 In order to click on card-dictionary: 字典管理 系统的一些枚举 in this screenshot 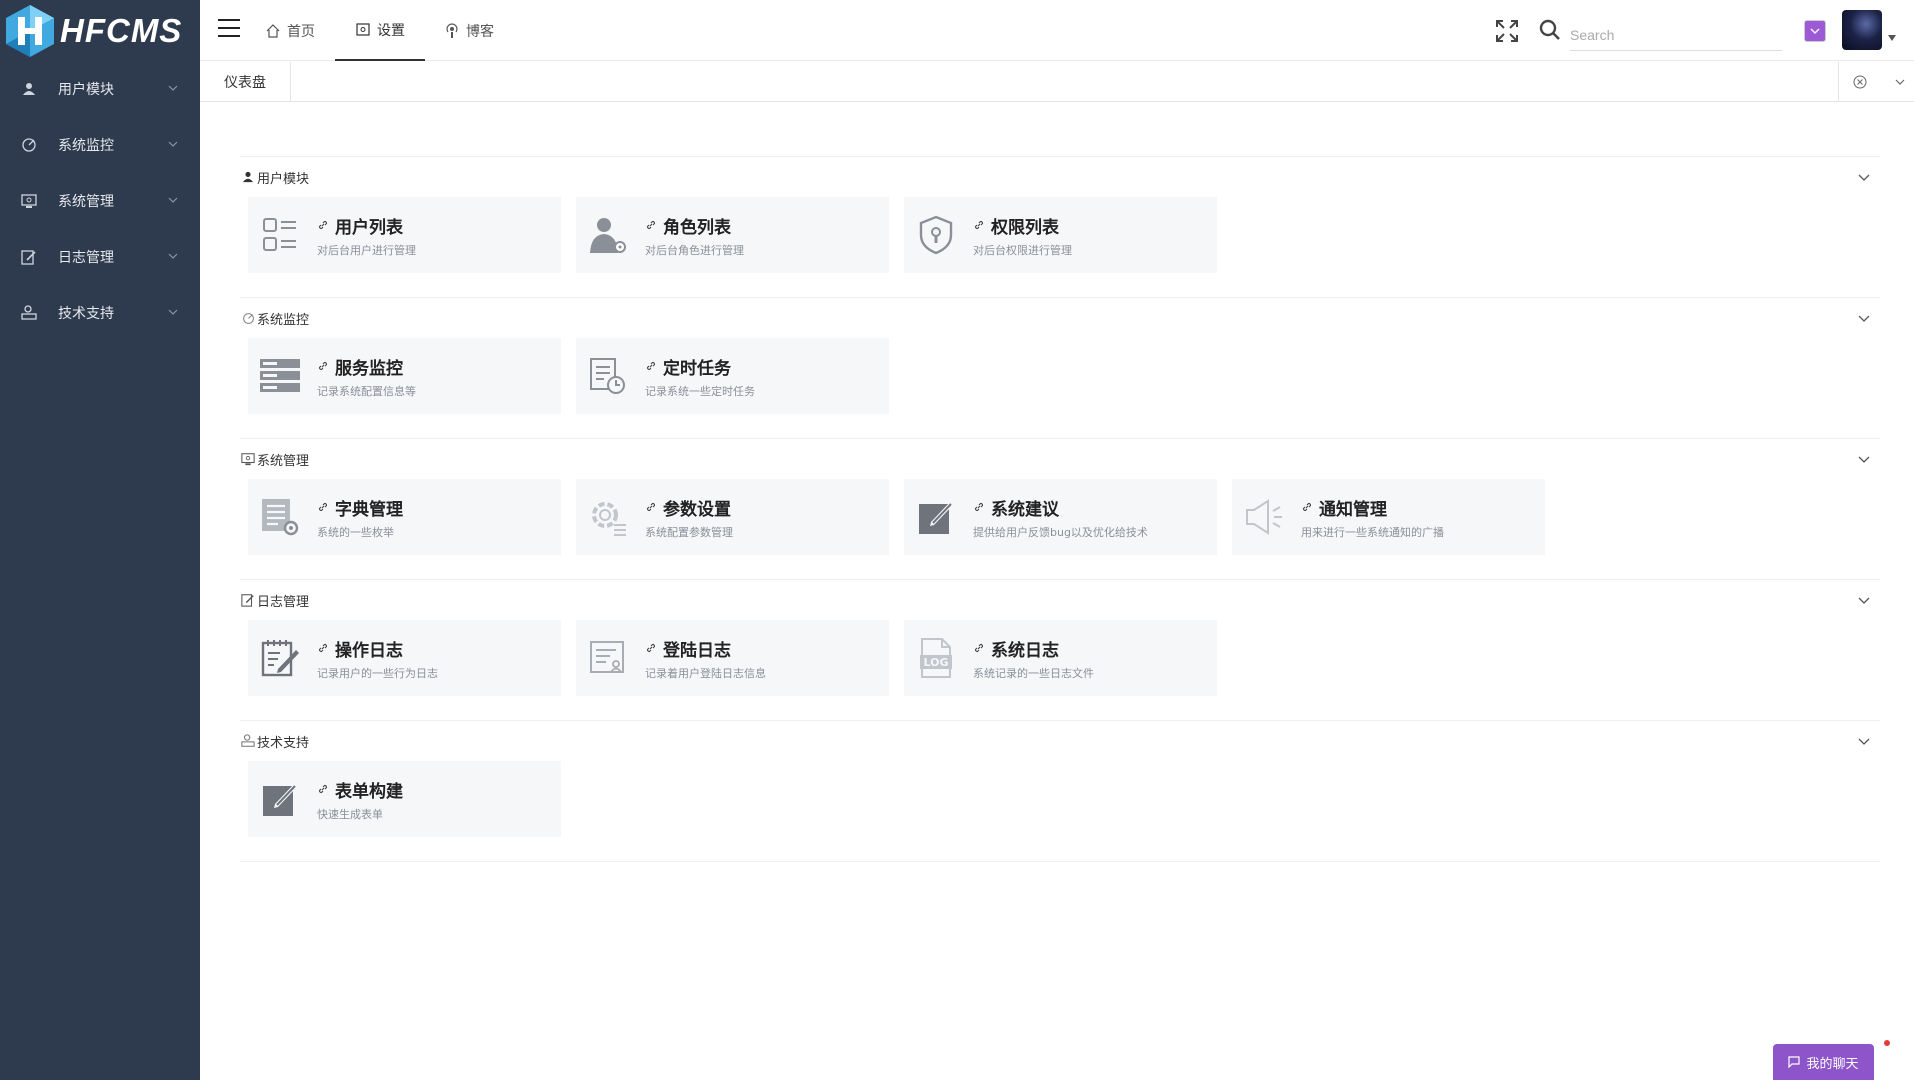, I will do `click(404, 517)`.